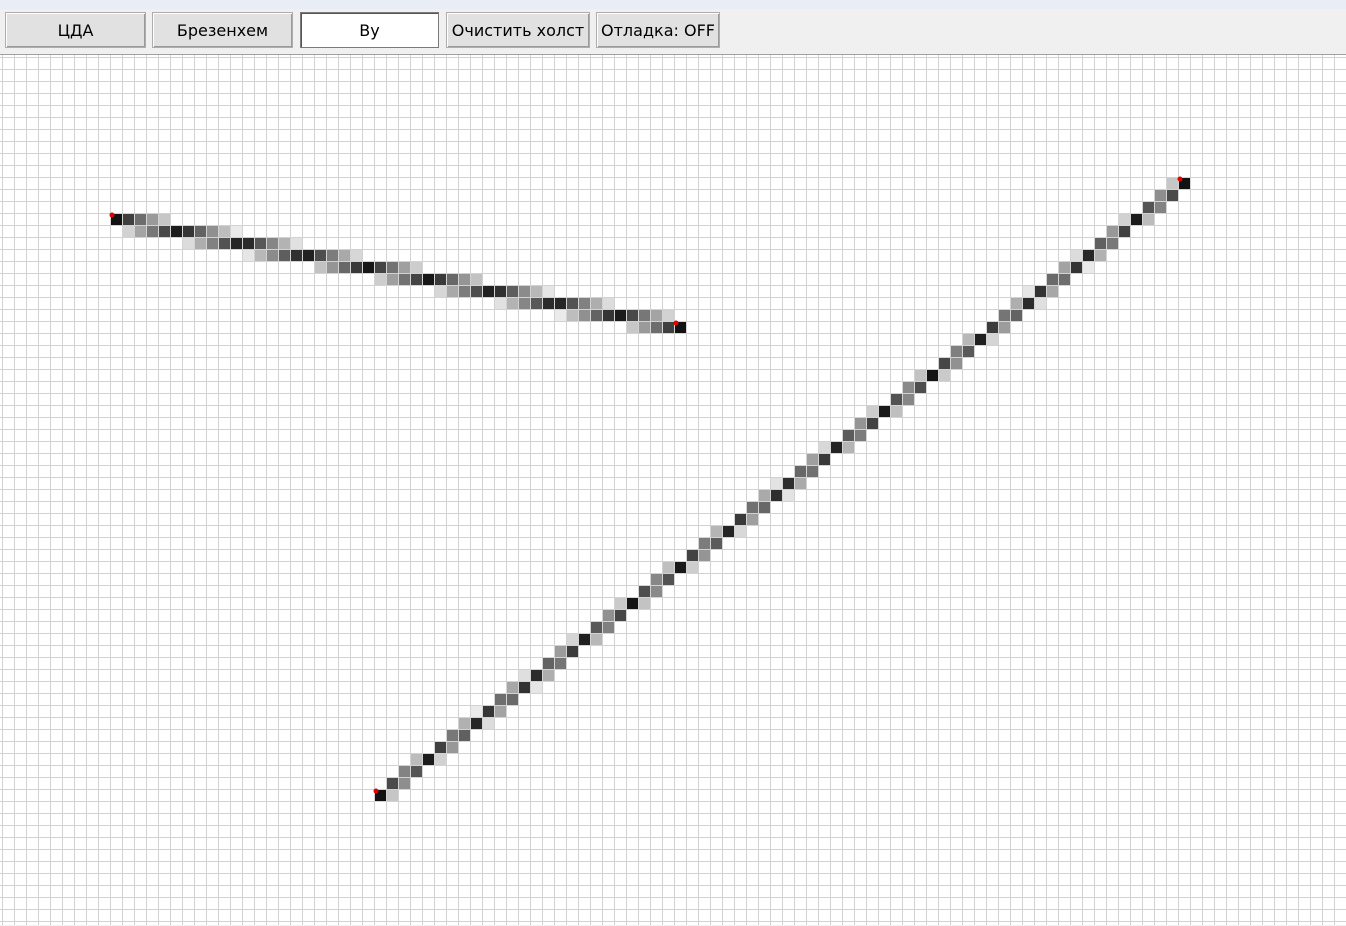 Image resolution: width=1346 pixels, height=926 pixels. I want to click on window-title-strip, so click(673, 4).